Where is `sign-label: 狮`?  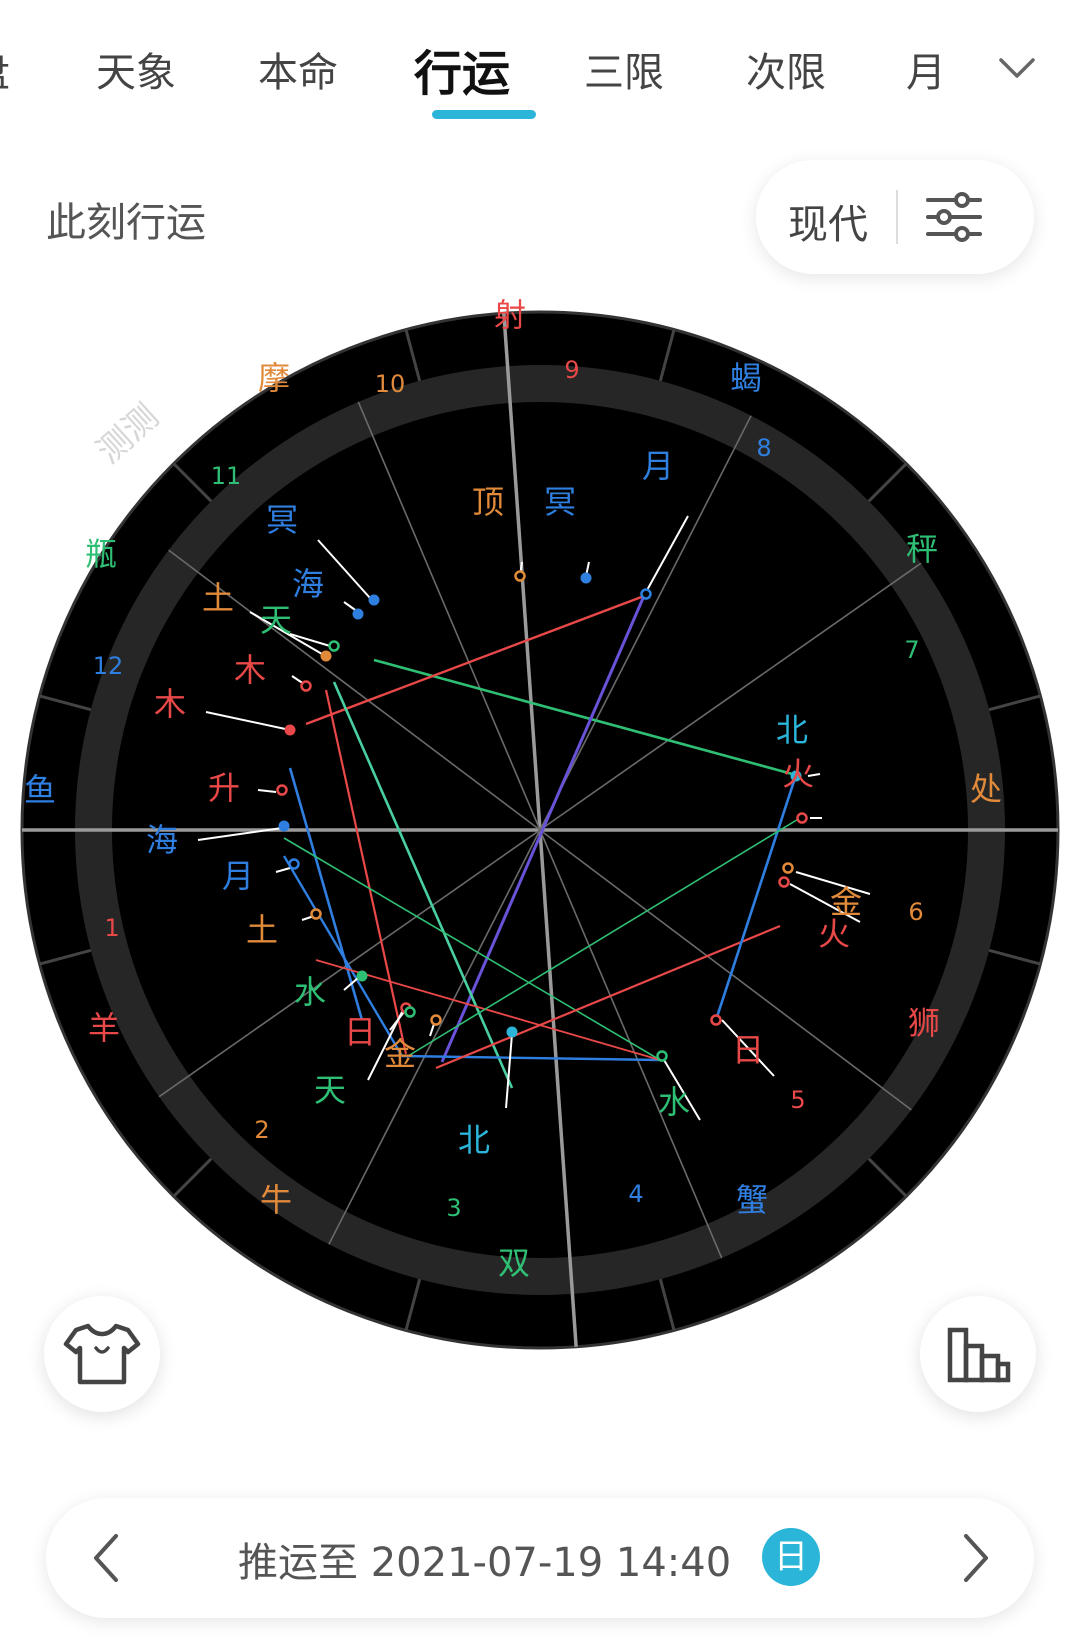 sign-label: 狮 is located at coordinates (924, 1023).